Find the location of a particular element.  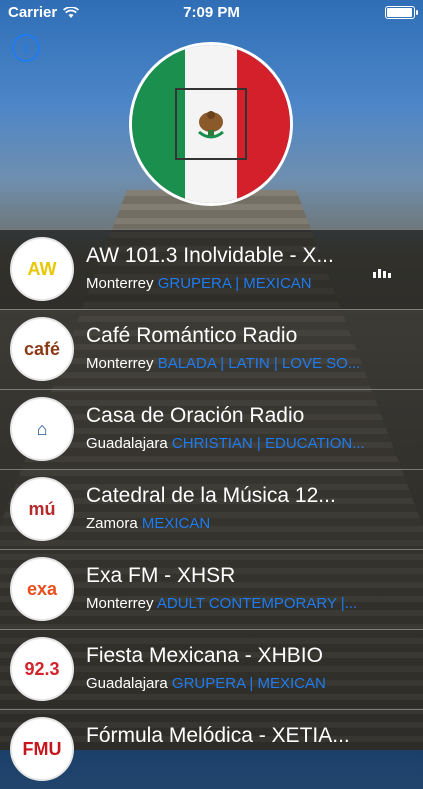

country-flag is located at coordinates (211, 124).